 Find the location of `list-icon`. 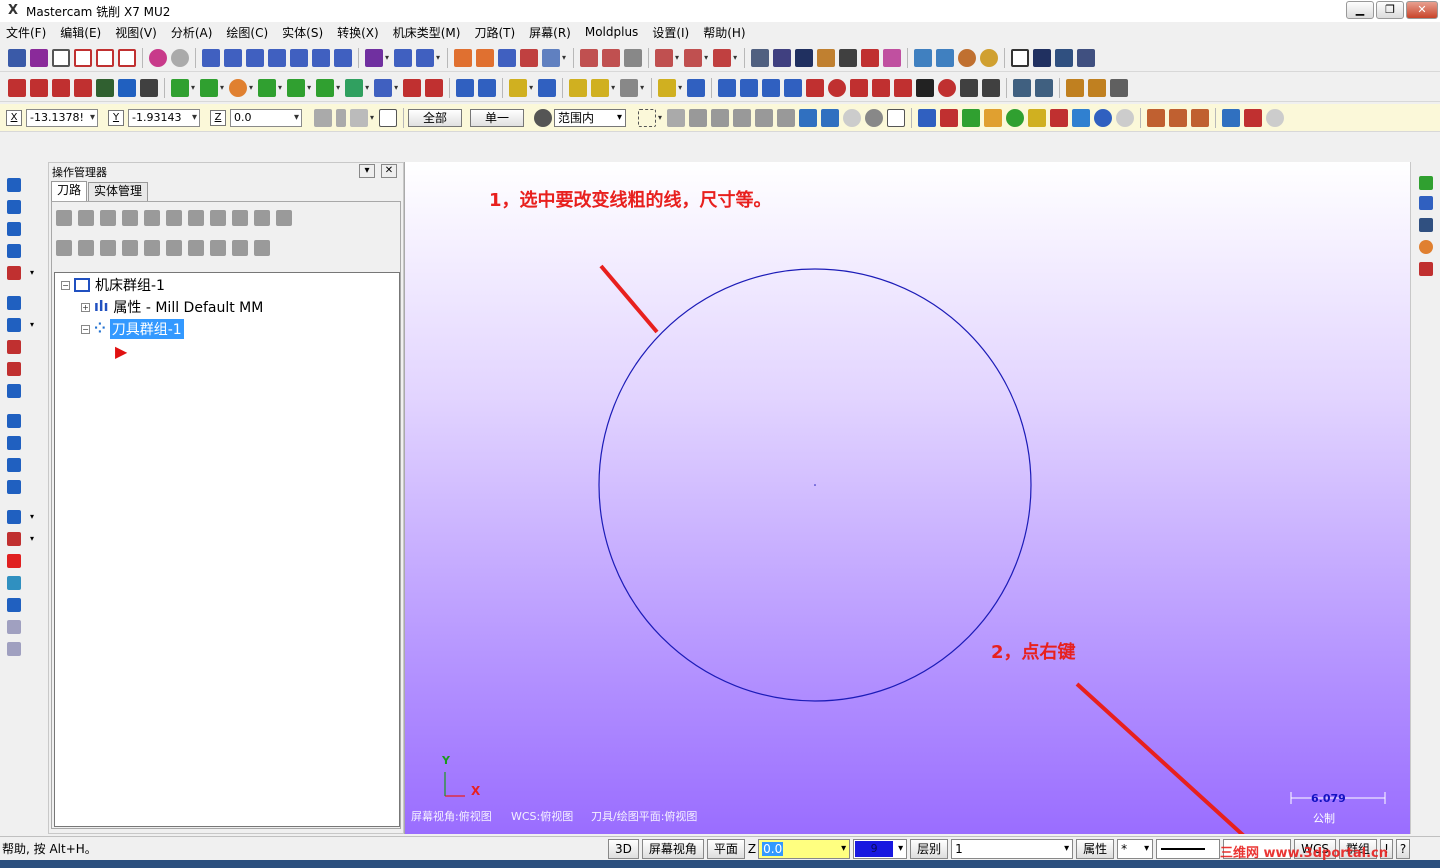

list-icon is located at coordinates (485, 57).